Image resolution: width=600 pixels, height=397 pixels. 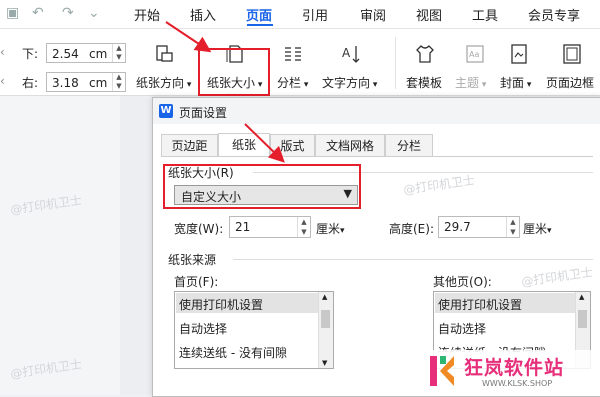 What do you see at coordinates (188, 37) in the screenshot?
I see `arrow-to-paper-size` at bounding box center [188, 37].